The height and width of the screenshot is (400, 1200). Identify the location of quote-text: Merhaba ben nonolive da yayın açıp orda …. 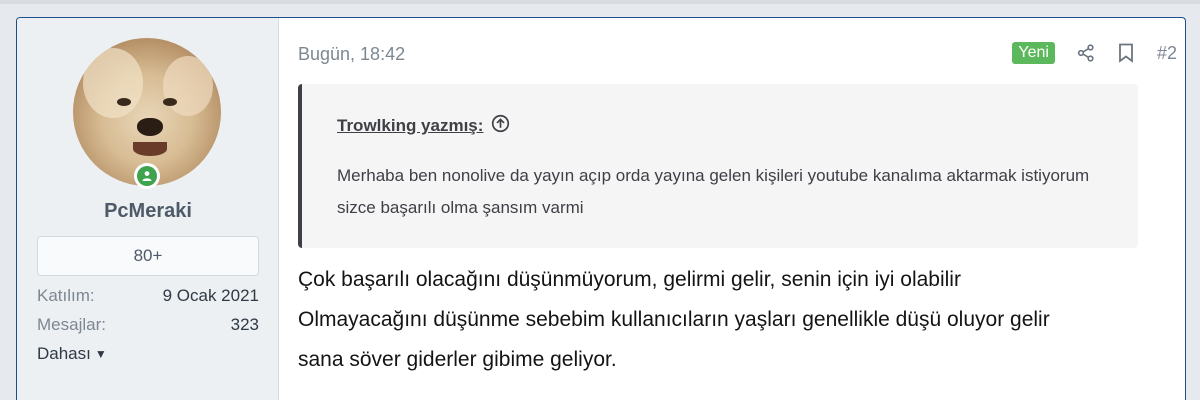
(713, 191).